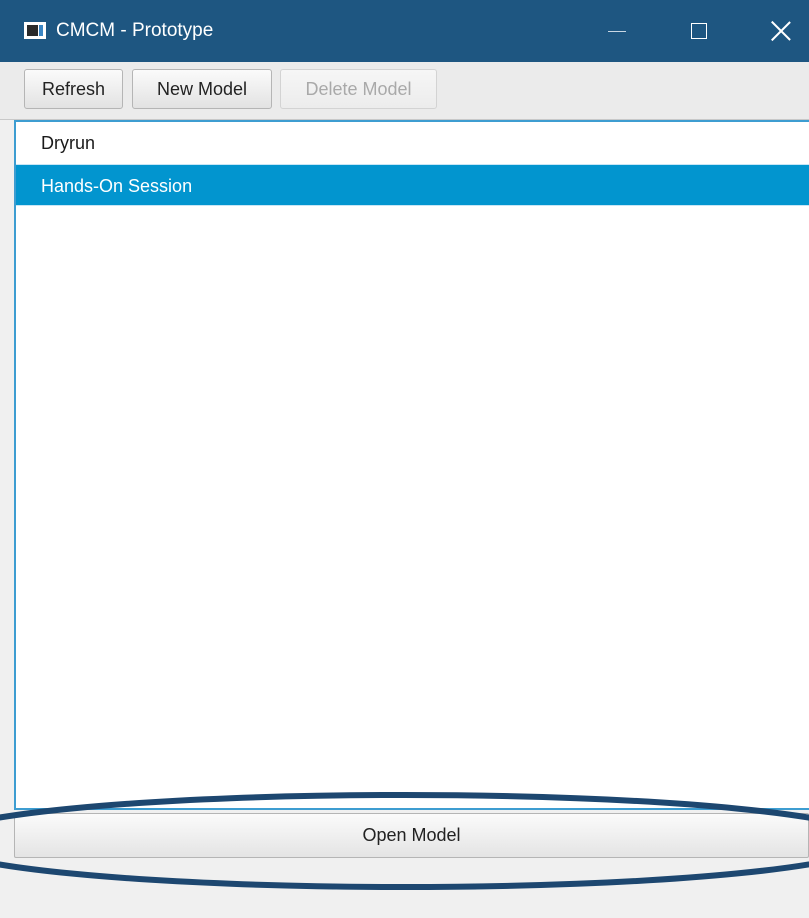 This screenshot has height=918, width=809. I want to click on maximize-button, so click(699, 31).